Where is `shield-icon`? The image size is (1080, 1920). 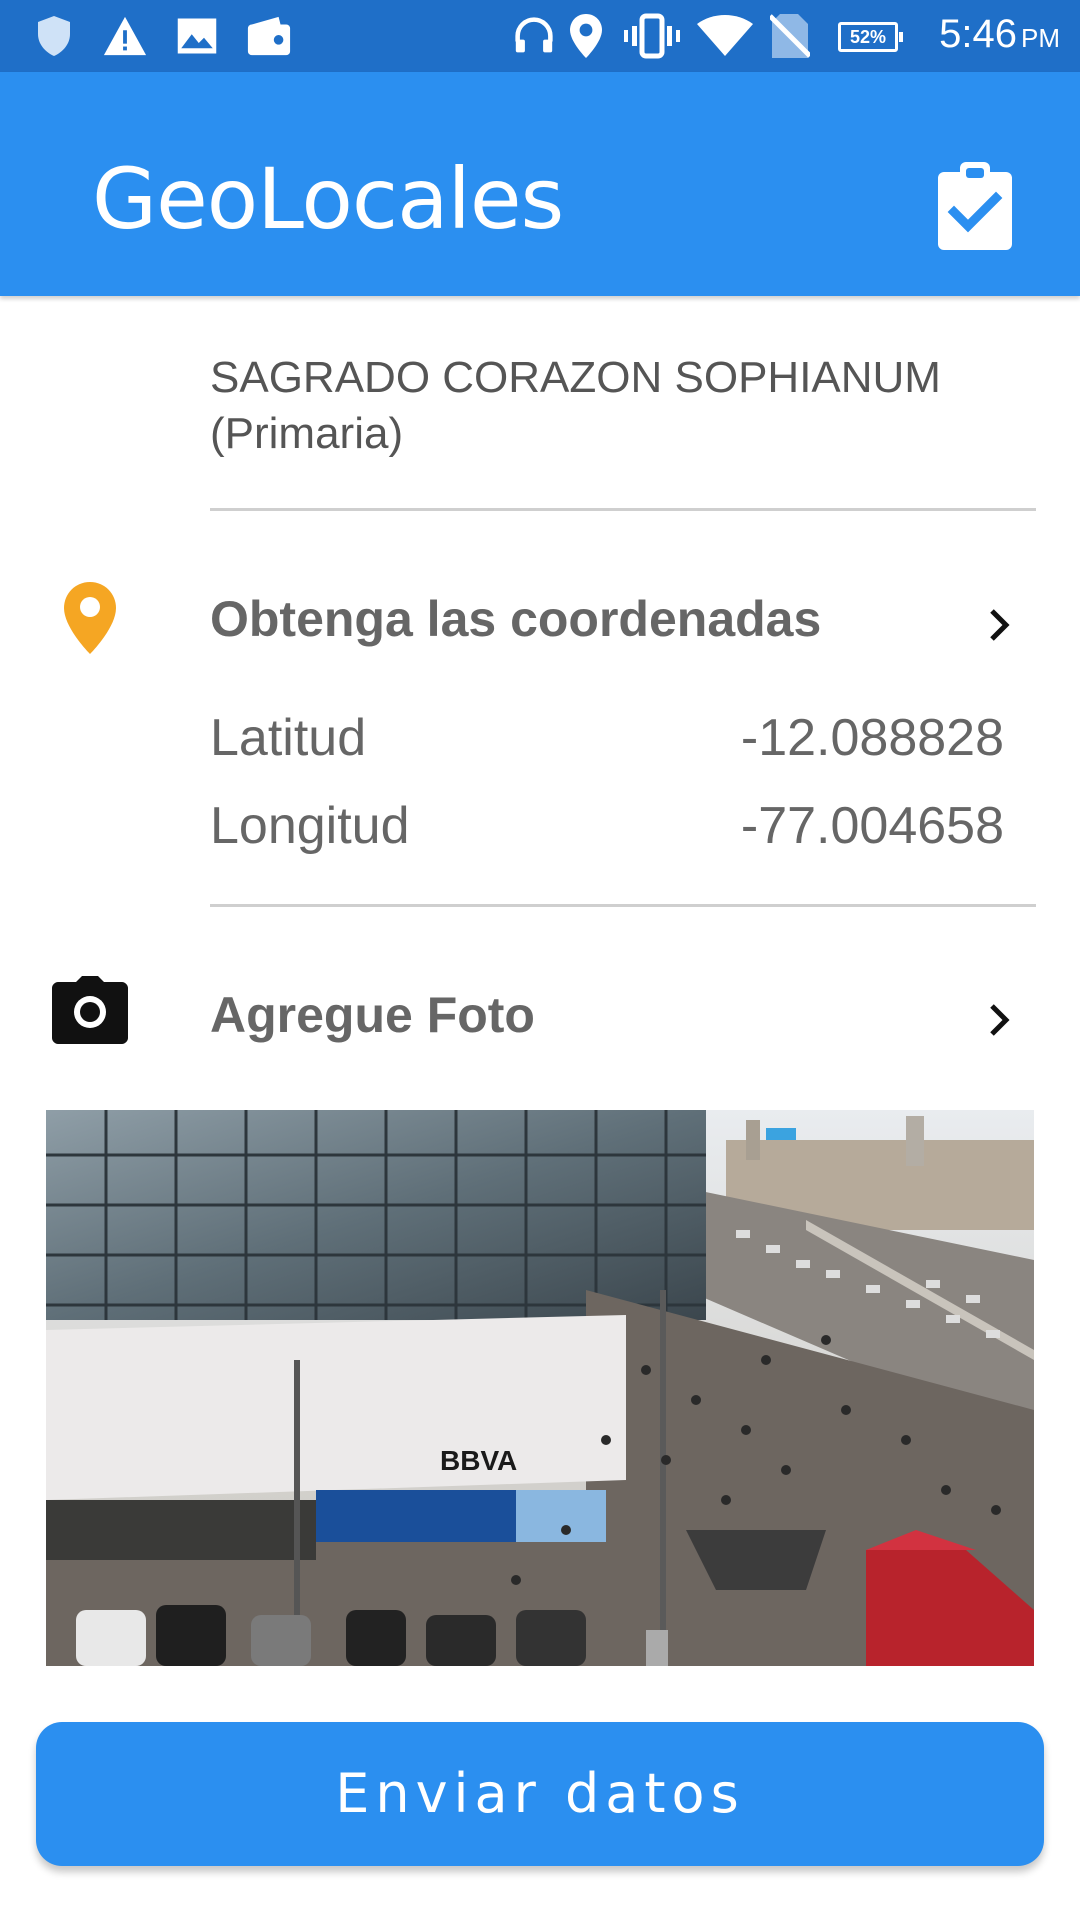
shield-icon is located at coordinates (54, 36).